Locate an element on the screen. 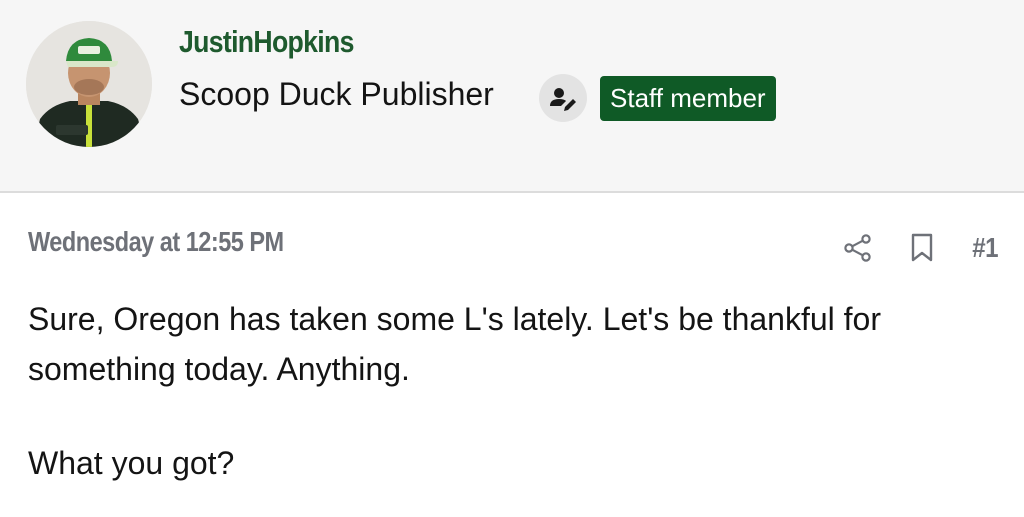 The height and width of the screenshot is (517, 1024). share-icon is located at coordinates (857, 248).